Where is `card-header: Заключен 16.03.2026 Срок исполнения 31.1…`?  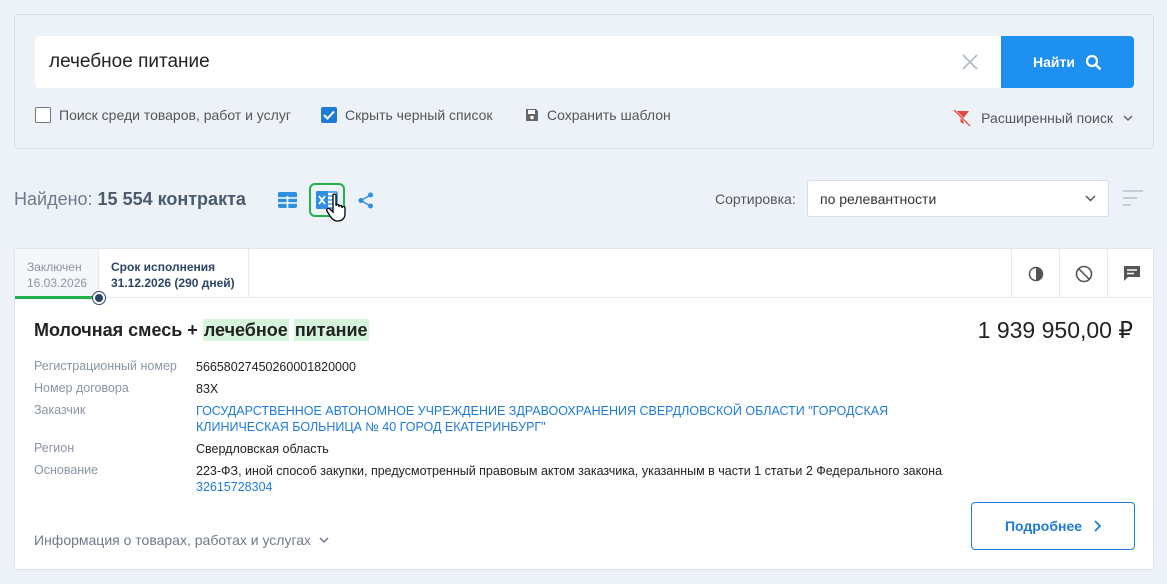 card-header: Заключен 16.03.2026 Срок исполнения 31.1… is located at coordinates (585, 276).